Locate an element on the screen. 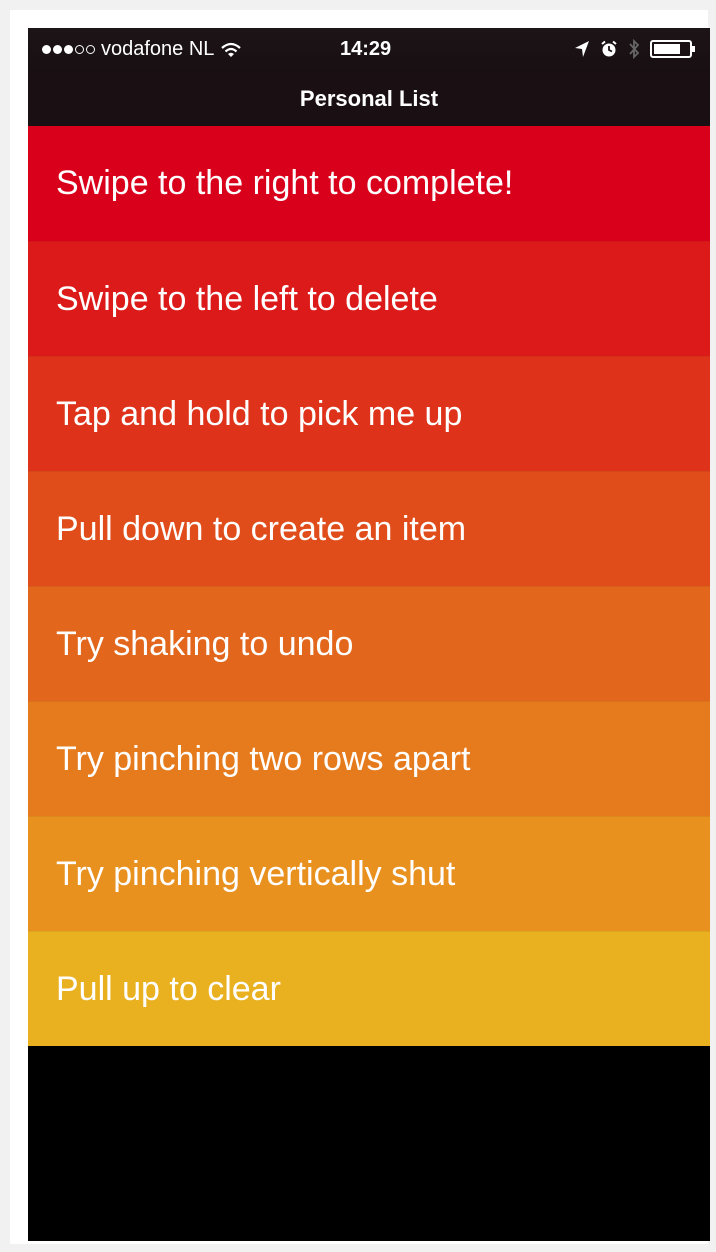 Image resolution: width=716 pixels, height=1252 pixels. list-item-label: Try pinching vertically shut is located at coordinates (256, 873).